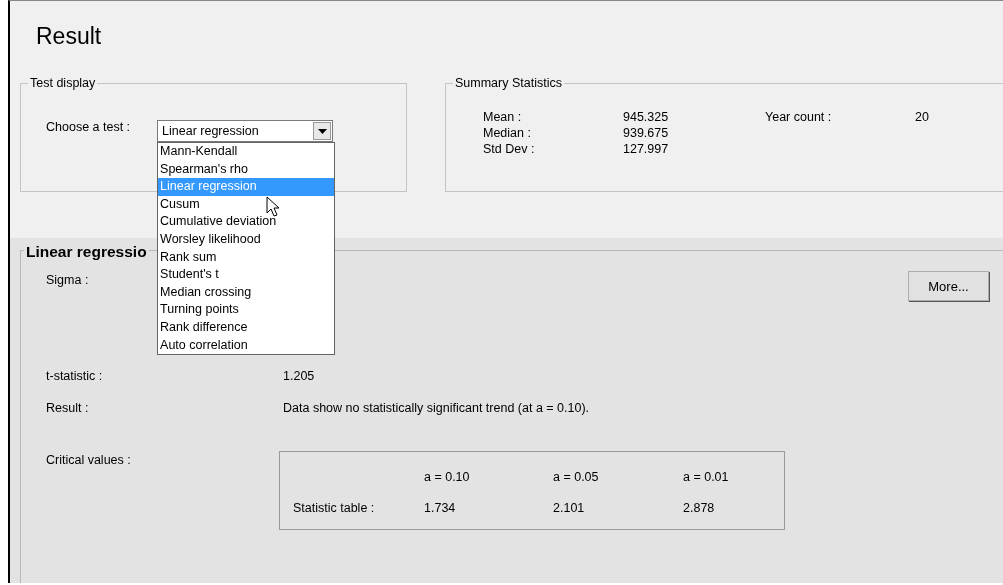 This screenshot has width=1003, height=585. I want to click on stat-label: Median :, so click(507, 133).